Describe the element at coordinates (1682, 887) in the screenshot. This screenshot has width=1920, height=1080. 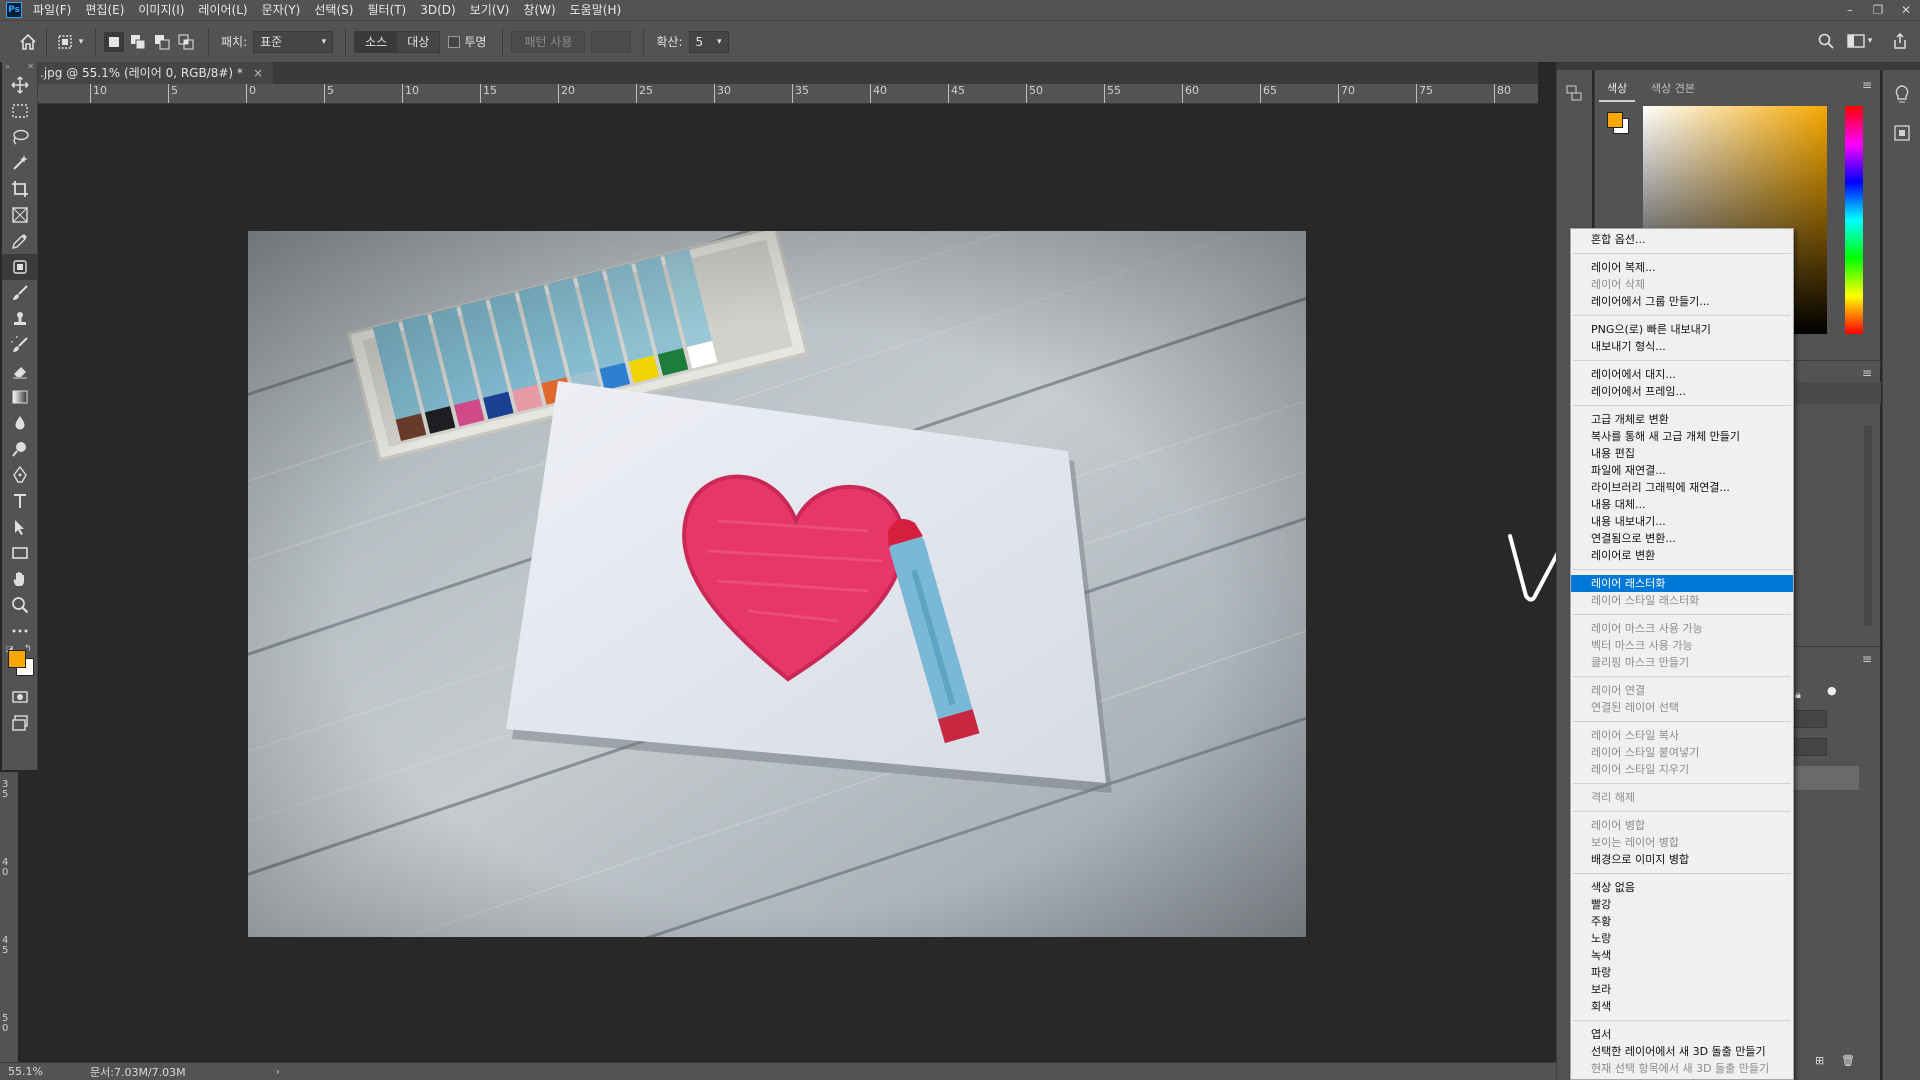
I see `menu-item: 색상 없음` at that location.